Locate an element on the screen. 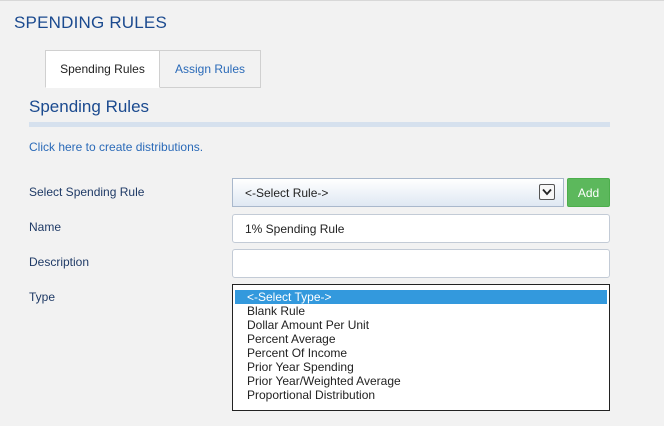  type-option-percent-average: Percent Average is located at coordinates (421, 339).